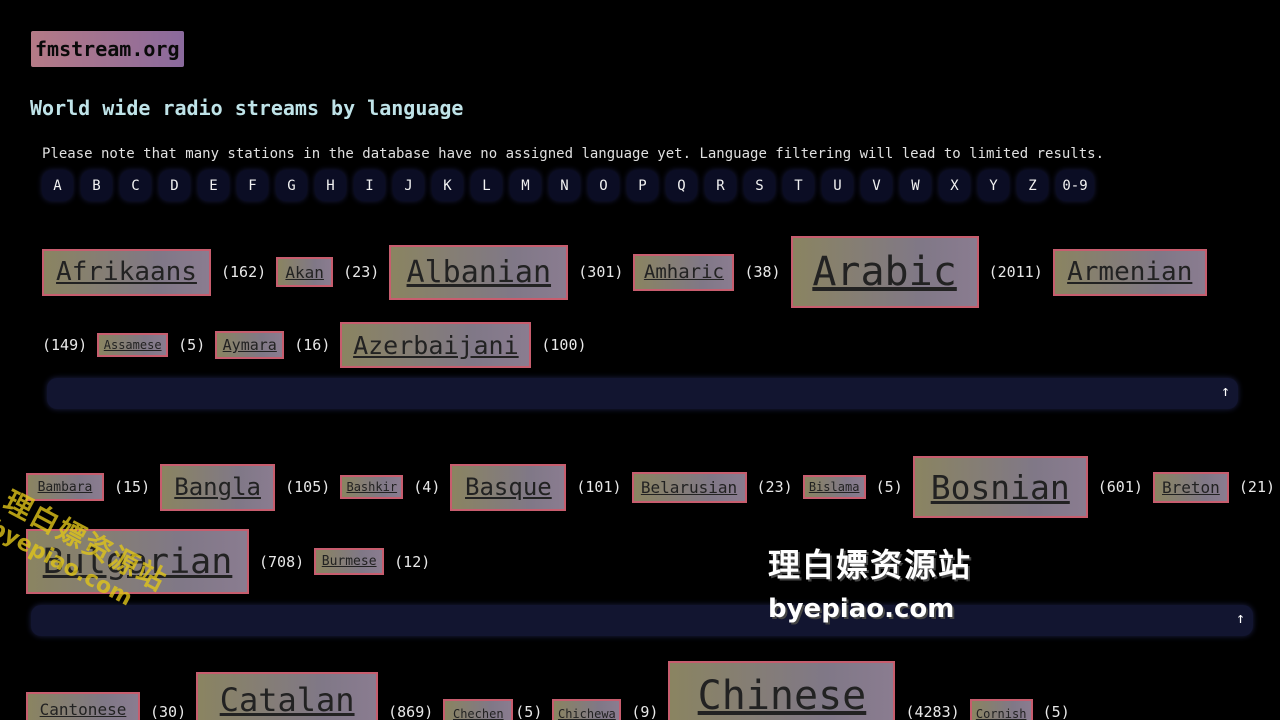 This screenshot has width=1280, height=720. What do you see at coordinates (411, 711) in the screenshot?
I see `station-count: (869)` at bounding box center [411, 711].